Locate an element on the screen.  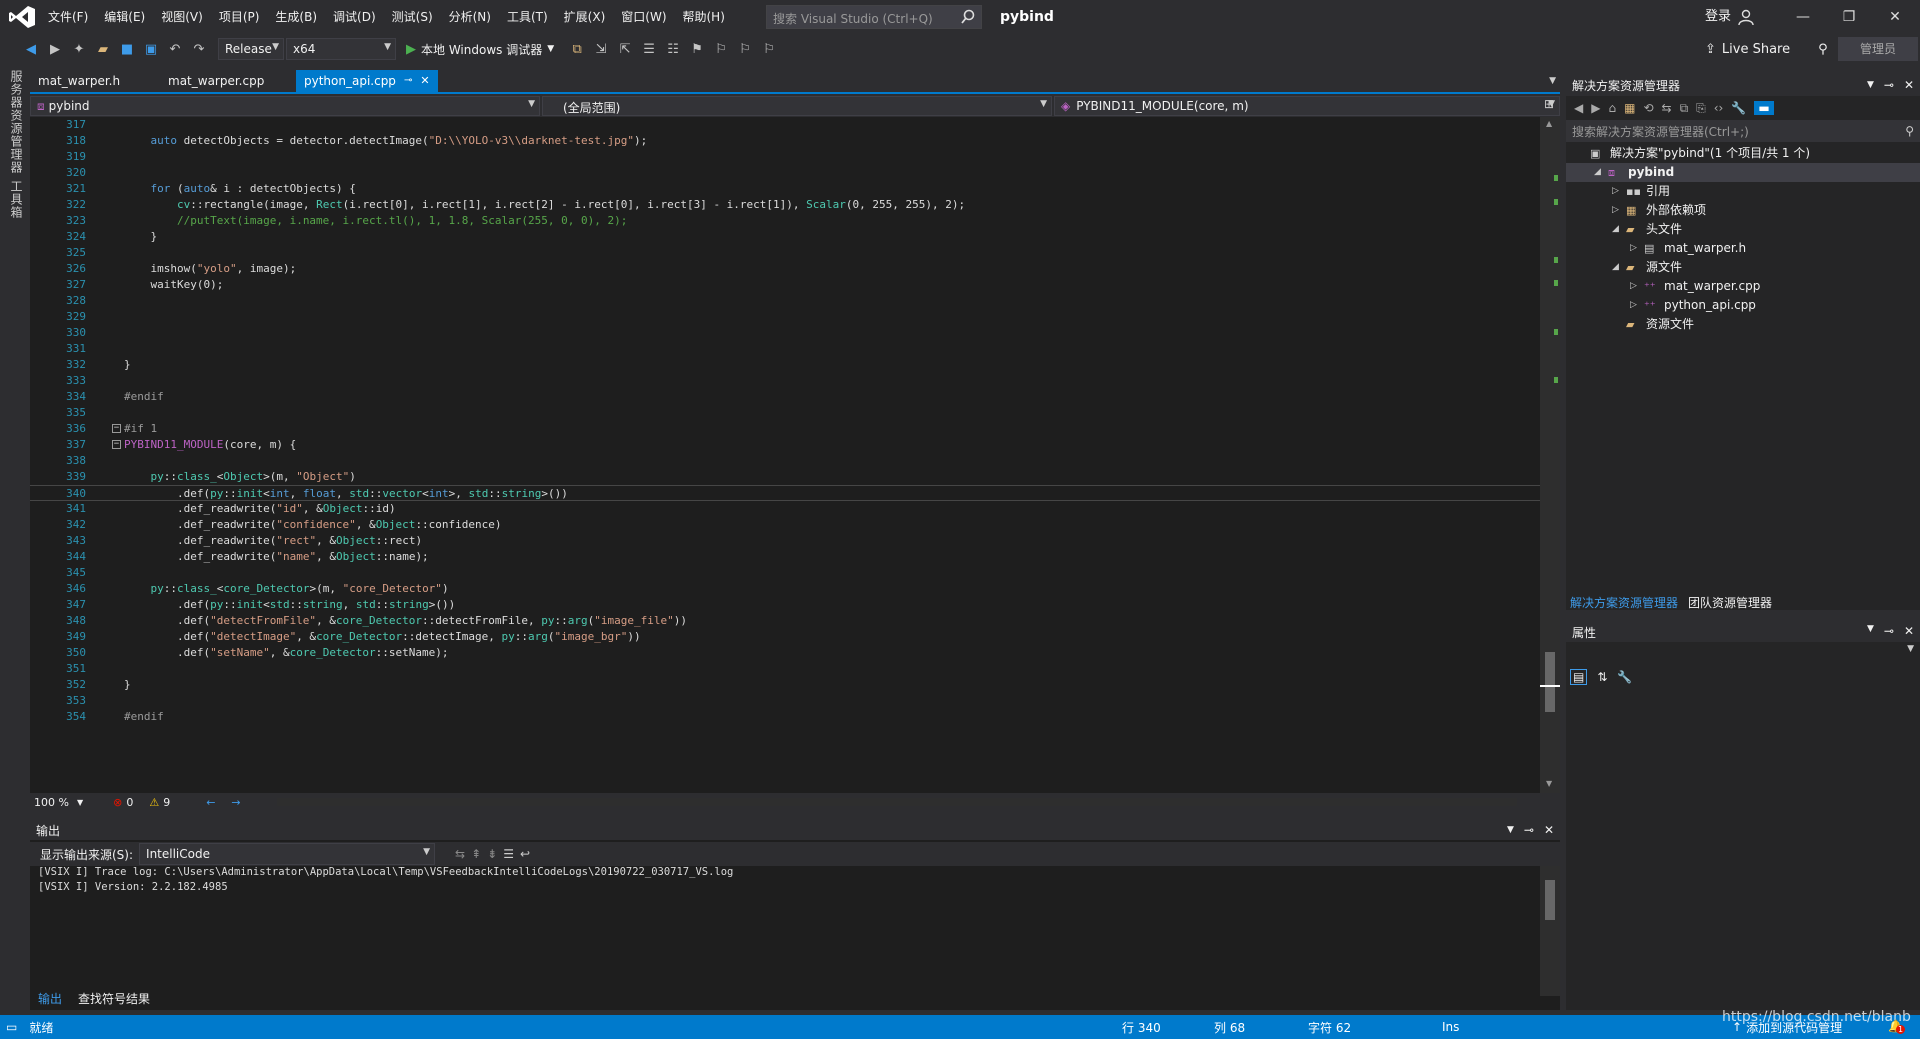
preview-icon: ▬ is located at coordinates (1764, 108).